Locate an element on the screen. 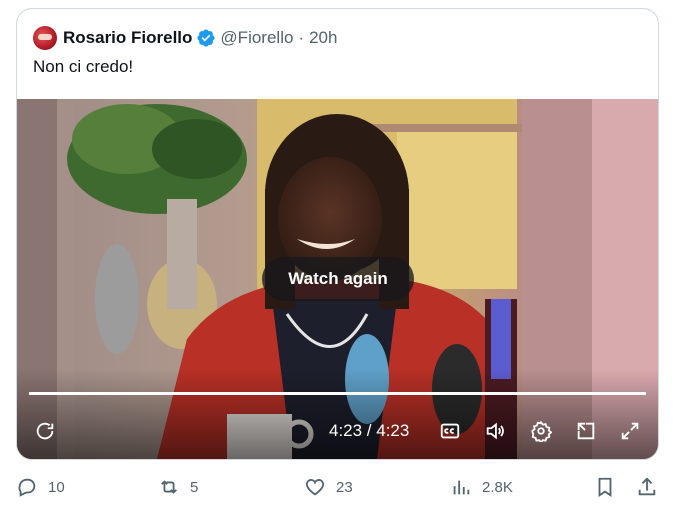 The height and width of the screenshot is (517, 675). video-progress-fill is located at coordinates (337, 393).